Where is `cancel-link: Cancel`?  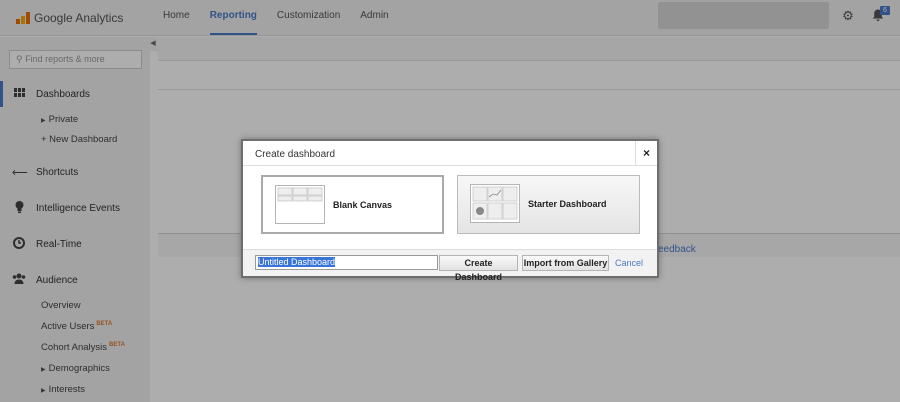 cancel-link: Cancel is located at coordinates (629, 263).